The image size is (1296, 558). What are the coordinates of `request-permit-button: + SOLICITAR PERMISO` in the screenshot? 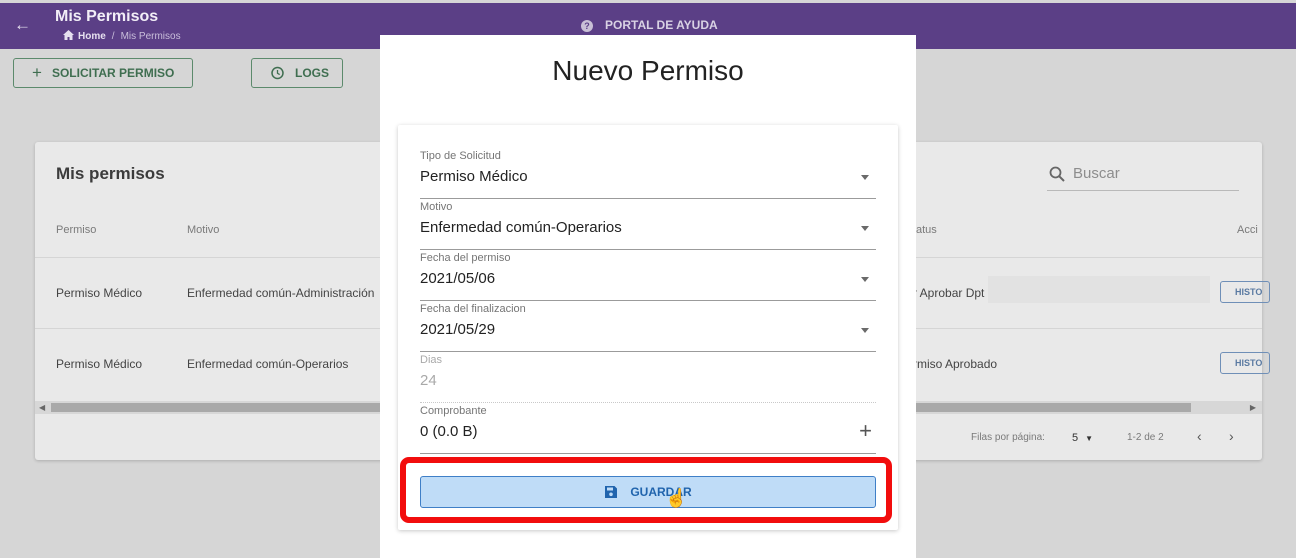 It's located at (103, 73).